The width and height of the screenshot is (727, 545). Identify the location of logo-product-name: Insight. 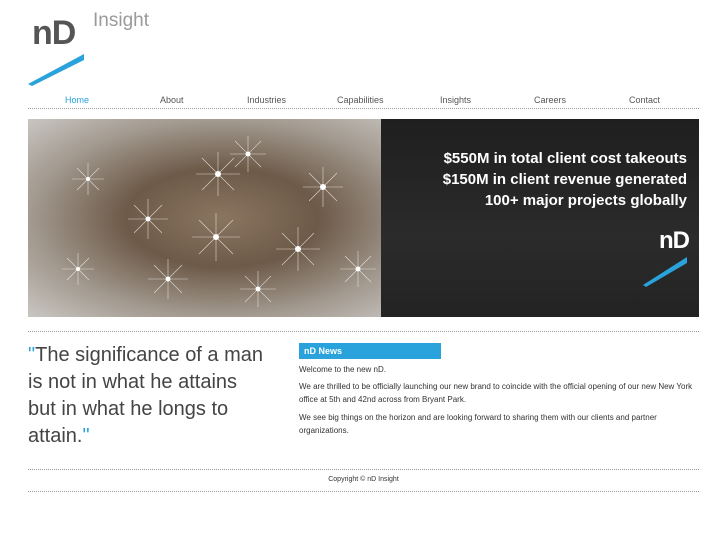
(121, 20).